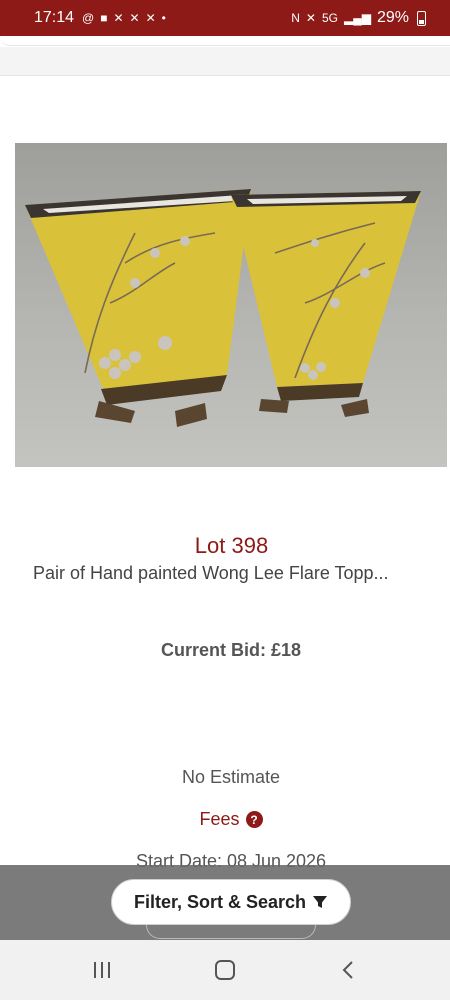 Image resolution: width=450 pixels, height=1000 pixels. Describe the element at coordinates (295, 18) in the screenshot. I see `nfc-icon: N` at that location.